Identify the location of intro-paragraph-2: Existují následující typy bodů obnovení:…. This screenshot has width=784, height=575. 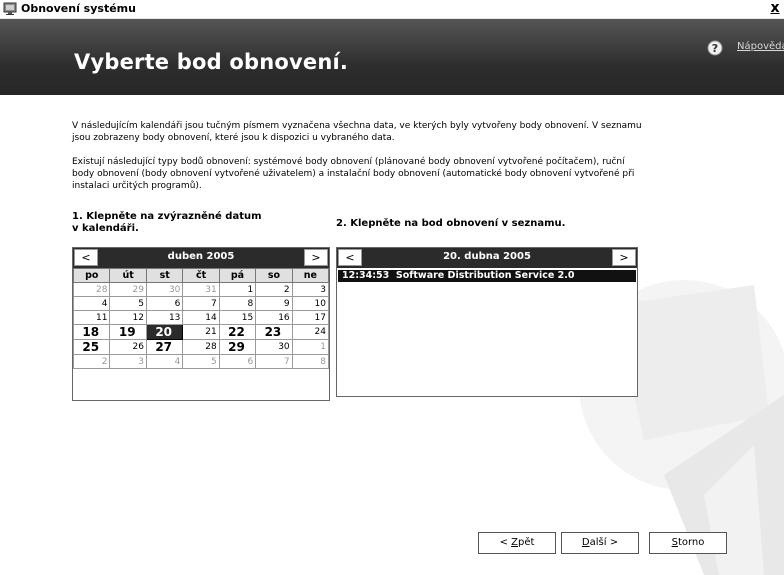
(353, 174).